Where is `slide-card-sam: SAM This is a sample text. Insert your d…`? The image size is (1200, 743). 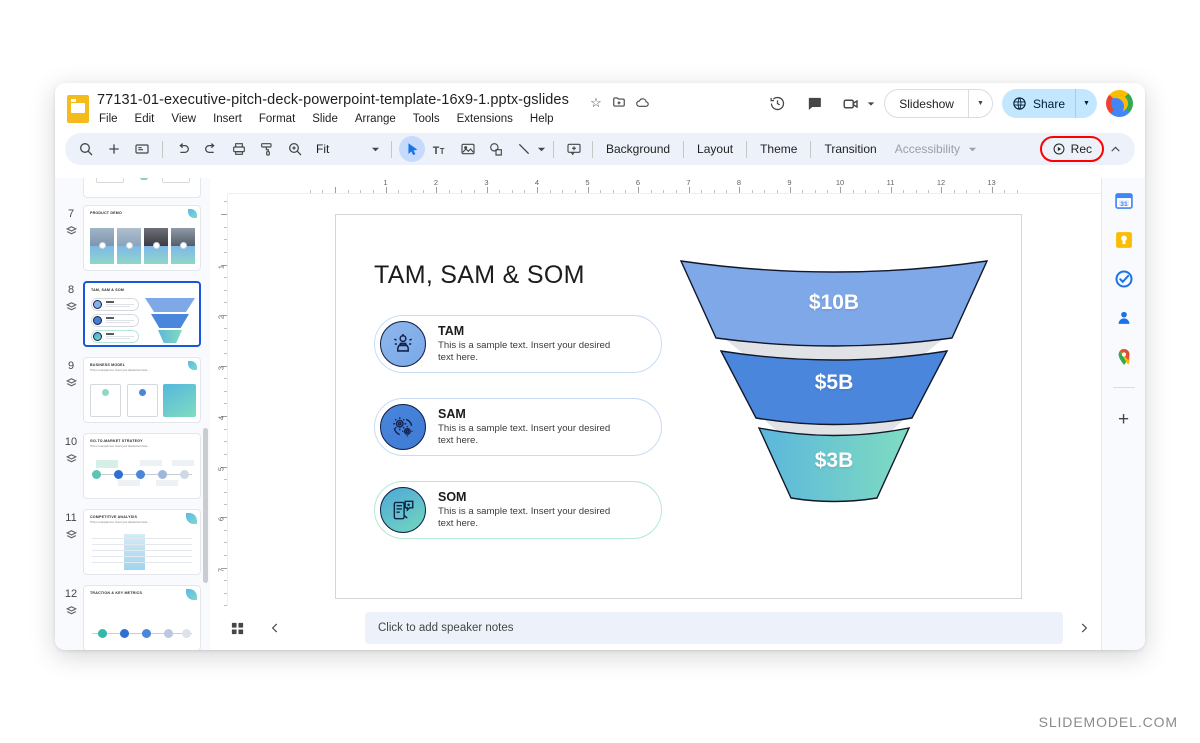
slide-card-sam: SAM This is a sample text. Insert your d… is located at coordinates (518, 427).